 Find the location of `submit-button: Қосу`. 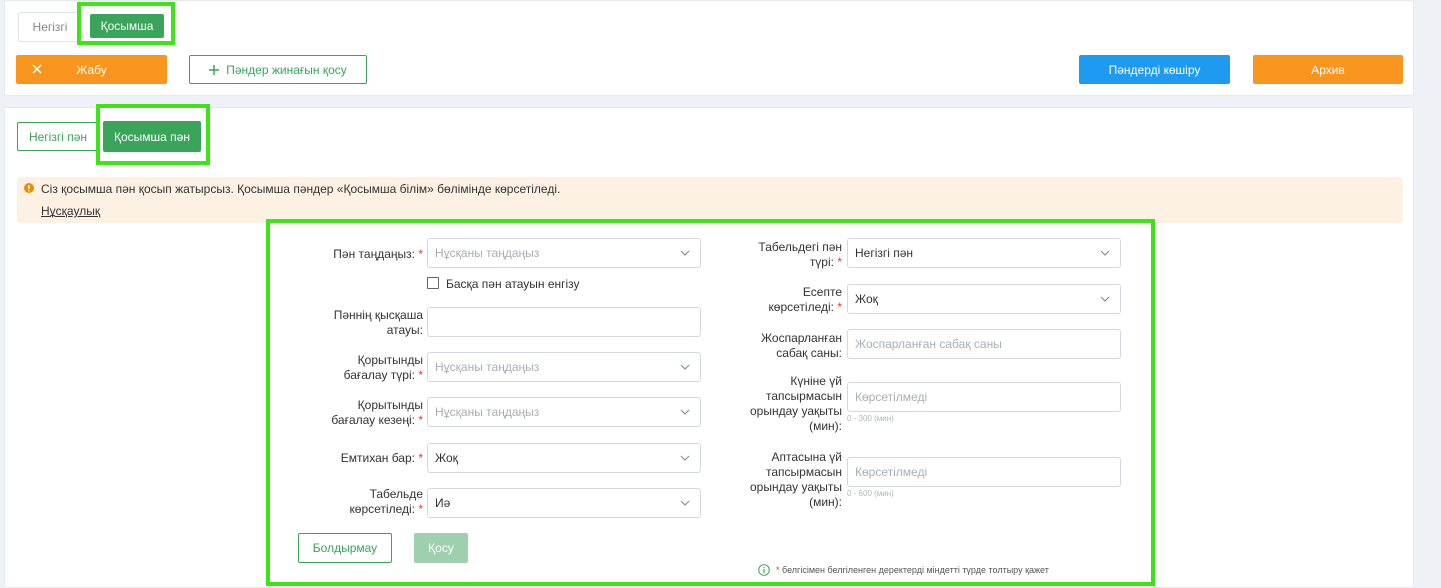

submit-button: Қосу is located at coordinates (441, 548).